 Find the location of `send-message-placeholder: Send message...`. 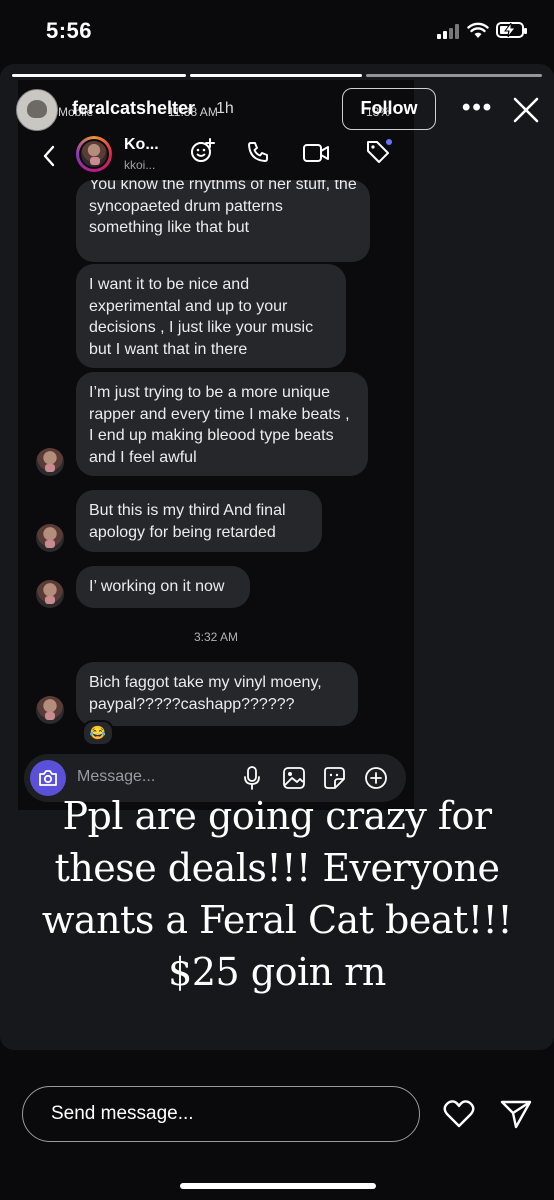

send-message-placeholder: Send message... is located at coordinates (122, 1113).